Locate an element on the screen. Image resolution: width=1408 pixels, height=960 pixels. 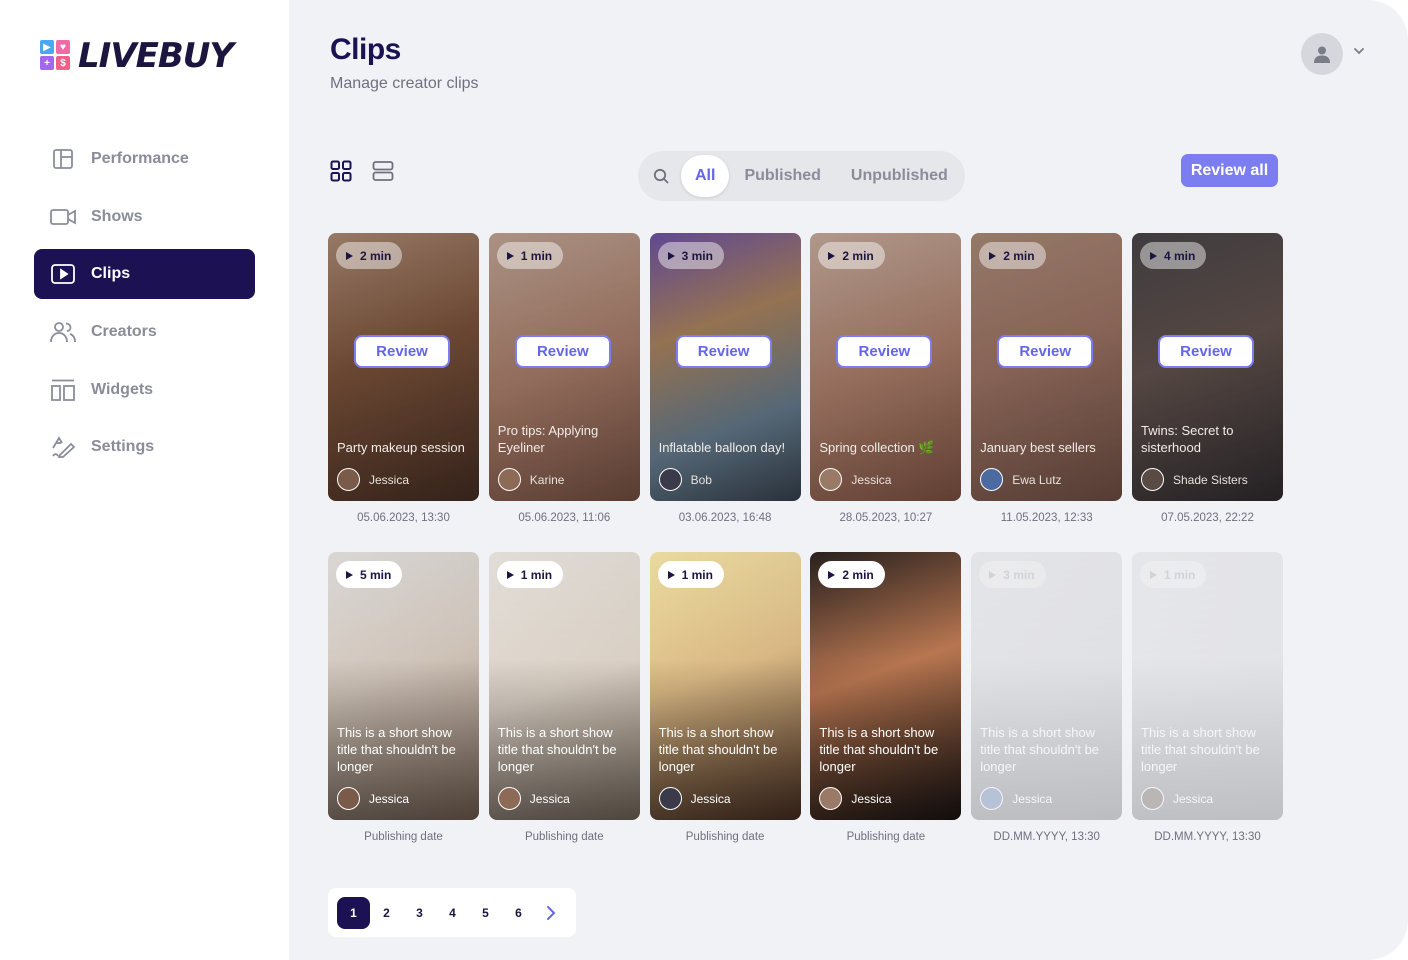
author-name: Shade Sisters is located at coordinates (1210, 479).